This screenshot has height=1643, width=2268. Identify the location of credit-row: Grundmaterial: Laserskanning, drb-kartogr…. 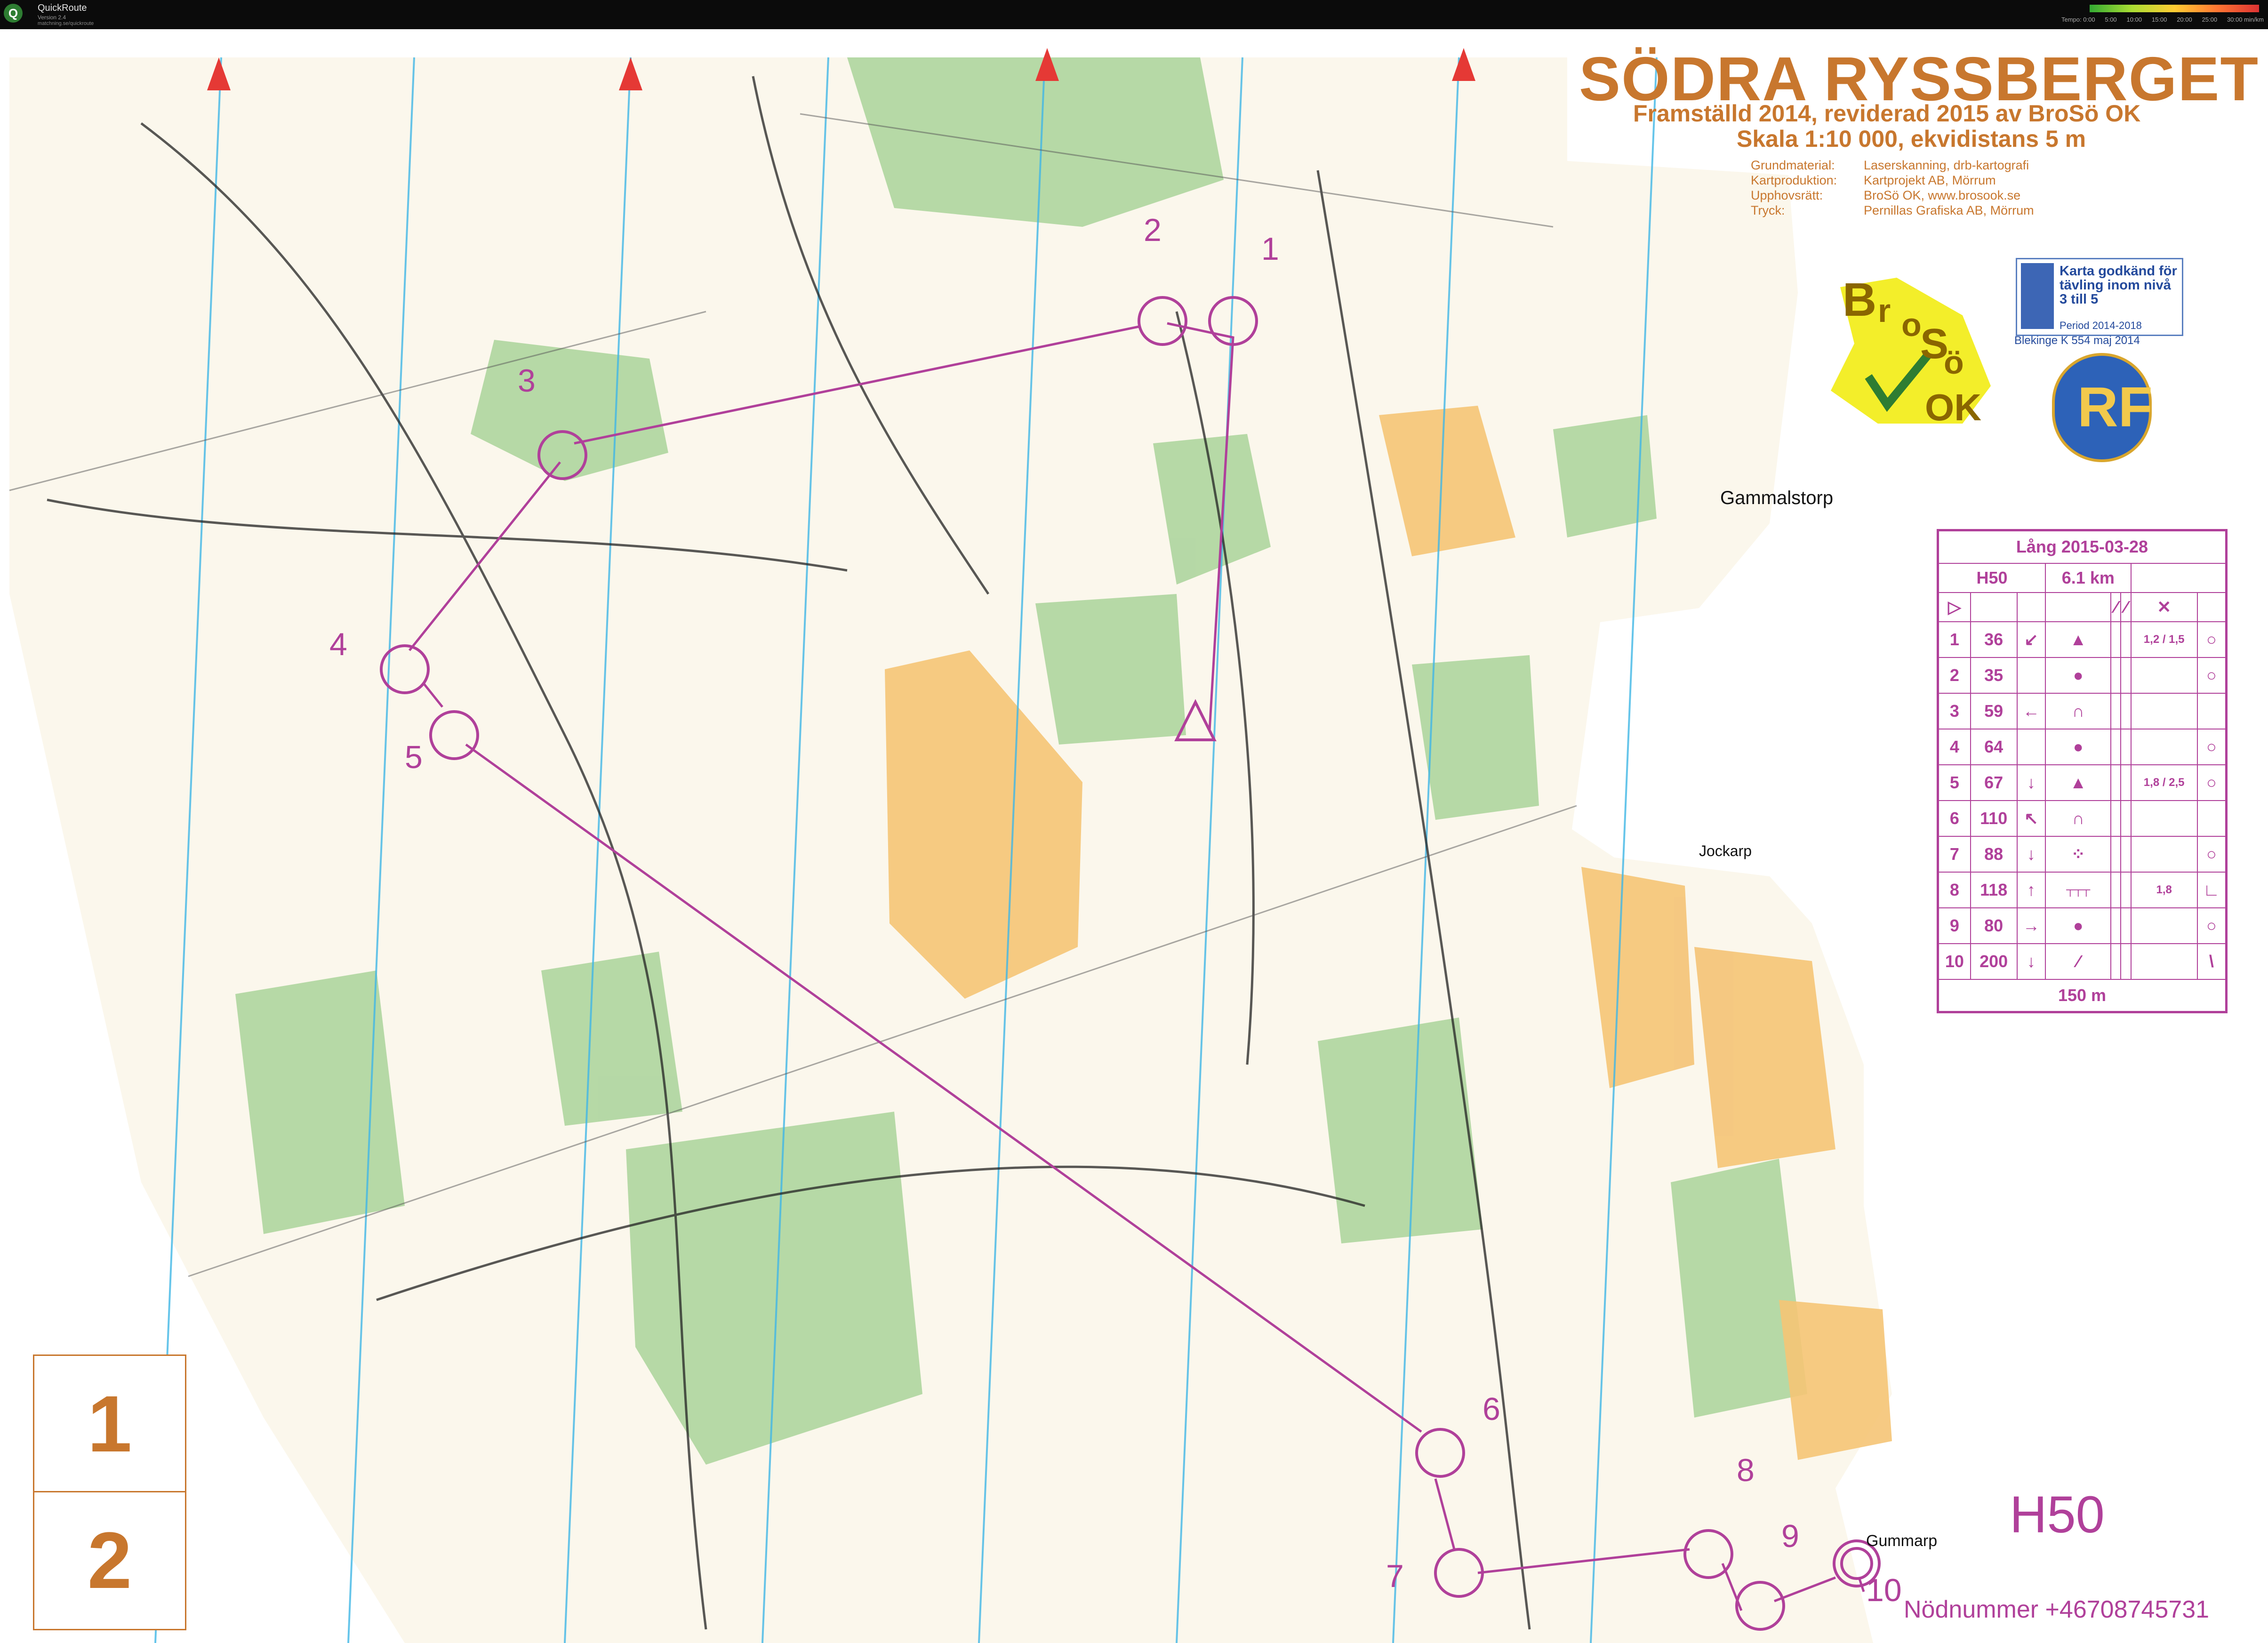
(1892, 166).